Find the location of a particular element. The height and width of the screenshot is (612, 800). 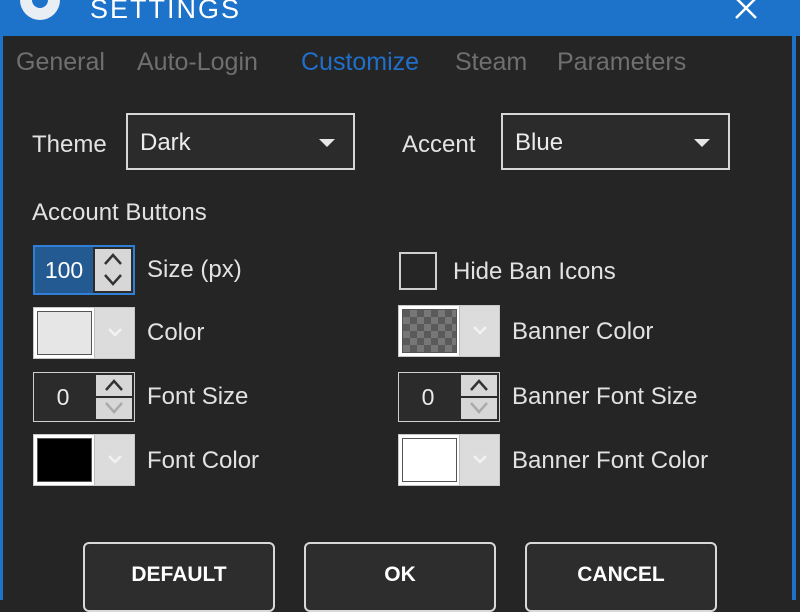

tab-customize: Customize is located at coordinates (360, 62).